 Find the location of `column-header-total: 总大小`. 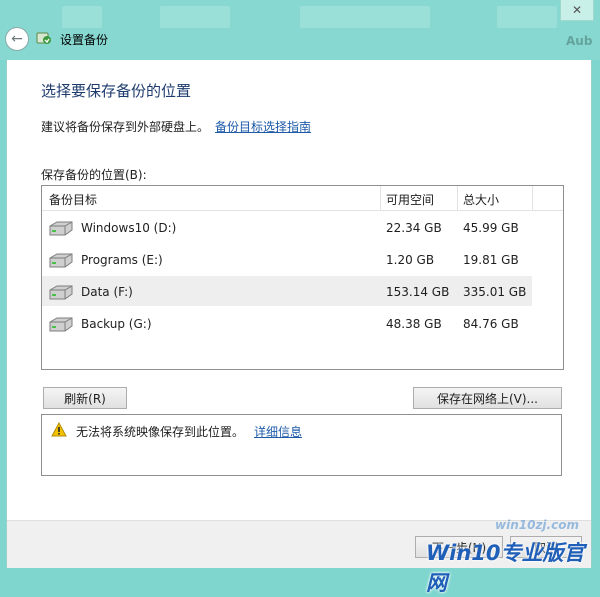

column-header-total: 总大小 is located at coordinates (481, 199).